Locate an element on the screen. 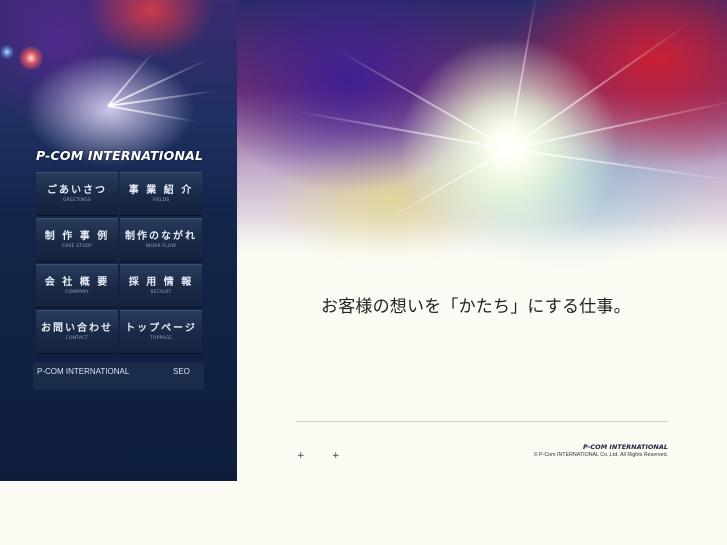  menu-item-company: 会 社 概 要 COMPANY is located at coordinates (77, 286).